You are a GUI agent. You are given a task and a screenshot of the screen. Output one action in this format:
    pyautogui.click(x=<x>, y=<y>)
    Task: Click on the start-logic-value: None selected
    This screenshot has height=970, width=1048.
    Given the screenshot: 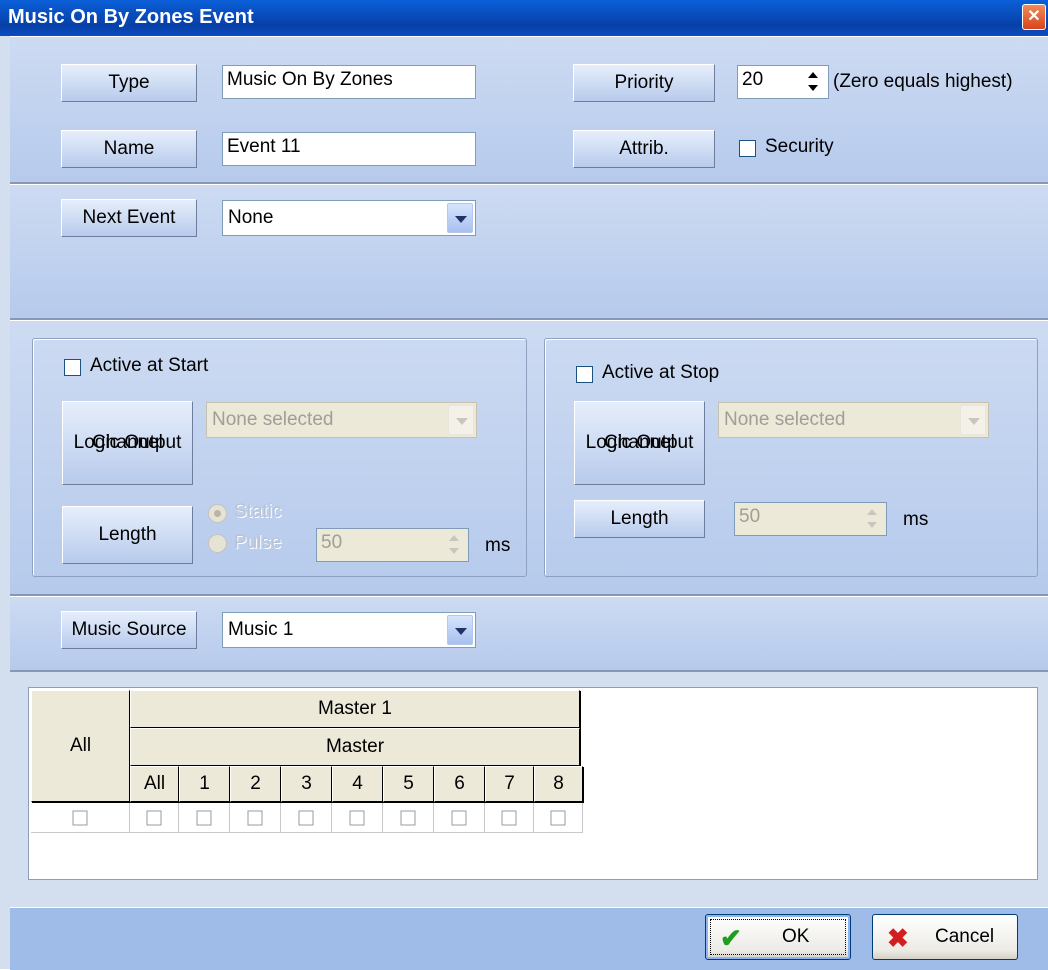 What is the action you would take?
    pyautogui.click(x=273, y=419)
    